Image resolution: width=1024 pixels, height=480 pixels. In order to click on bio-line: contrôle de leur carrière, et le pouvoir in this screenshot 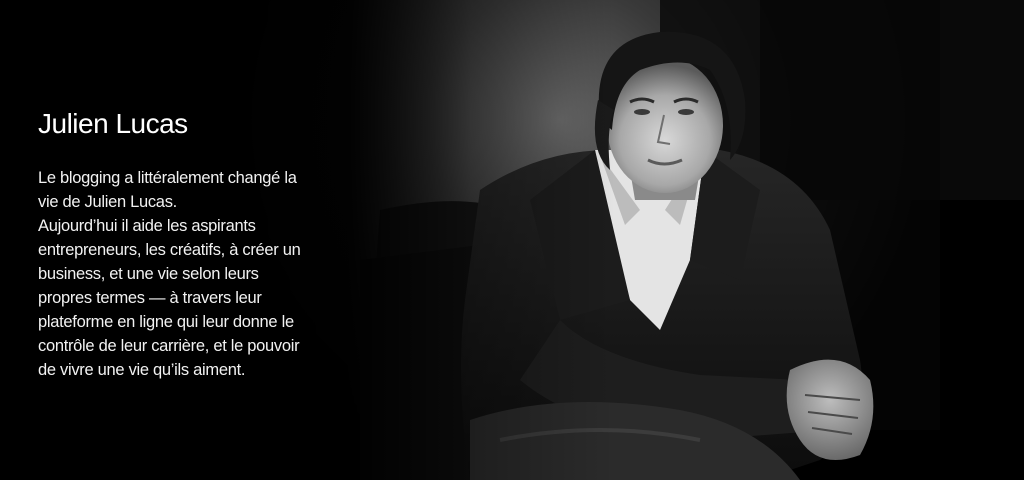, I will do `click(169, 346)`.